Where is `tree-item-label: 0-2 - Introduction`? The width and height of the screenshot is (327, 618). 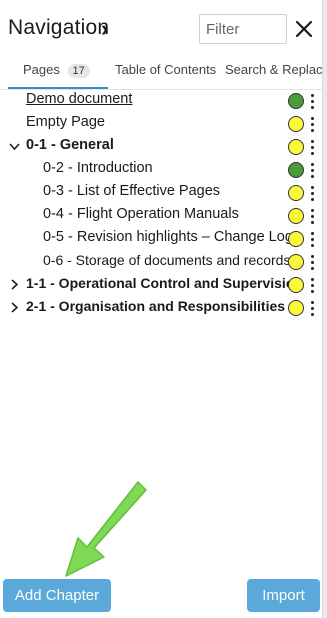
tree-item-label: 0-2 - Introduction is located at coordinates (98, 168).